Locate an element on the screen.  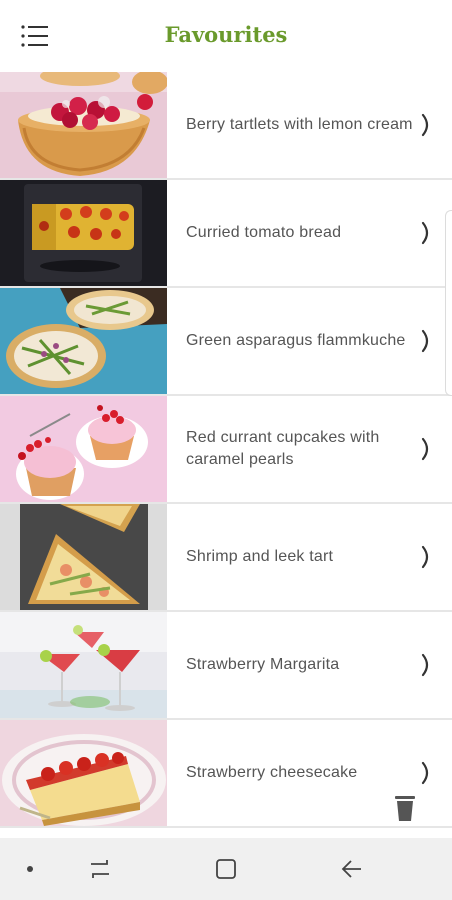
recipe-title: Red currant cupcakes with caramel pearls is located at coordinates (283, 448).